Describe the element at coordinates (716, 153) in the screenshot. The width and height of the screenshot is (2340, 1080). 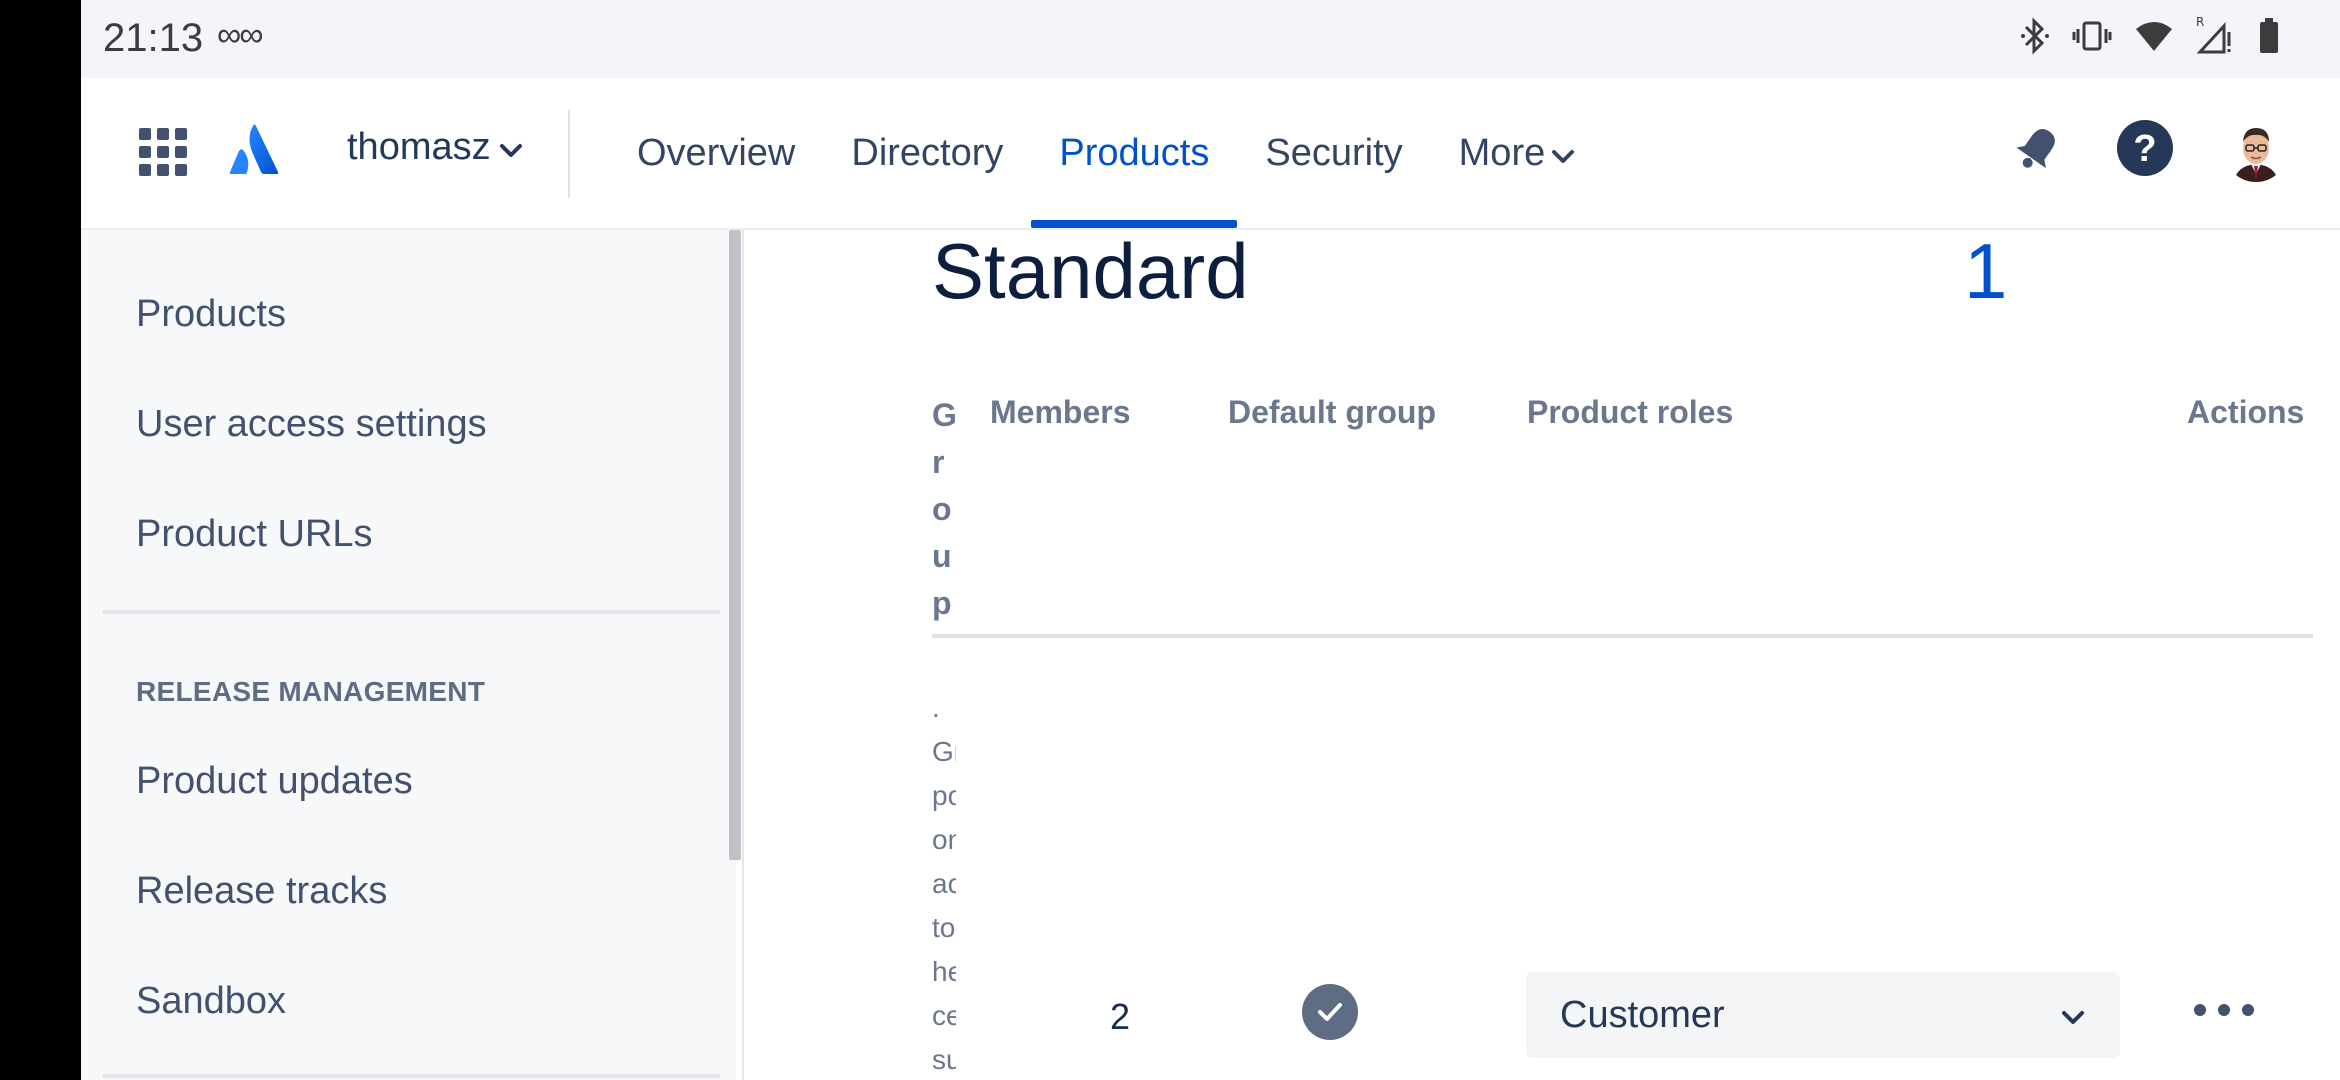
I see `nav-overview: Overview` at that location.